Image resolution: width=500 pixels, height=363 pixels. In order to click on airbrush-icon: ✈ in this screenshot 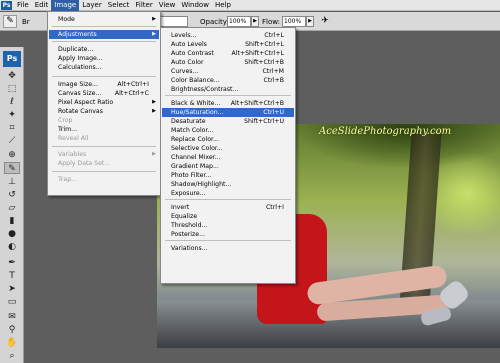, I will do `click(325, 21)`.